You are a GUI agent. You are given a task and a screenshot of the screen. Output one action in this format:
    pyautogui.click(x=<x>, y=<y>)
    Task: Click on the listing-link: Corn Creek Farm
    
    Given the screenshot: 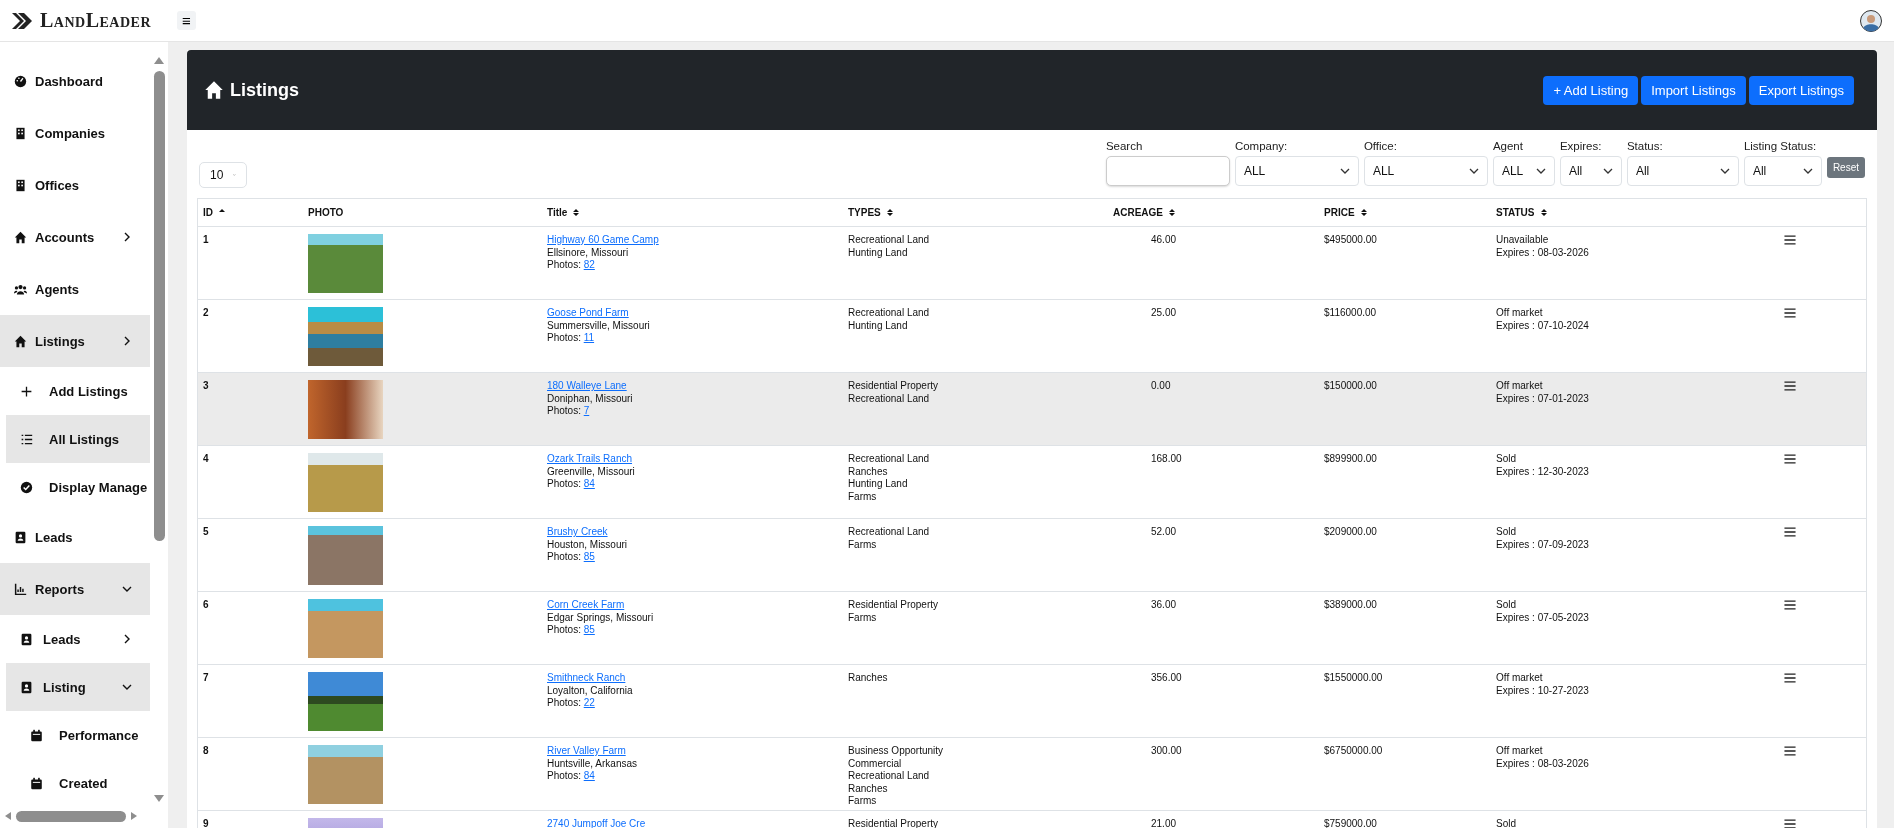 What is the action you would take?
    pyautogui.click(x=586, y=604)
    